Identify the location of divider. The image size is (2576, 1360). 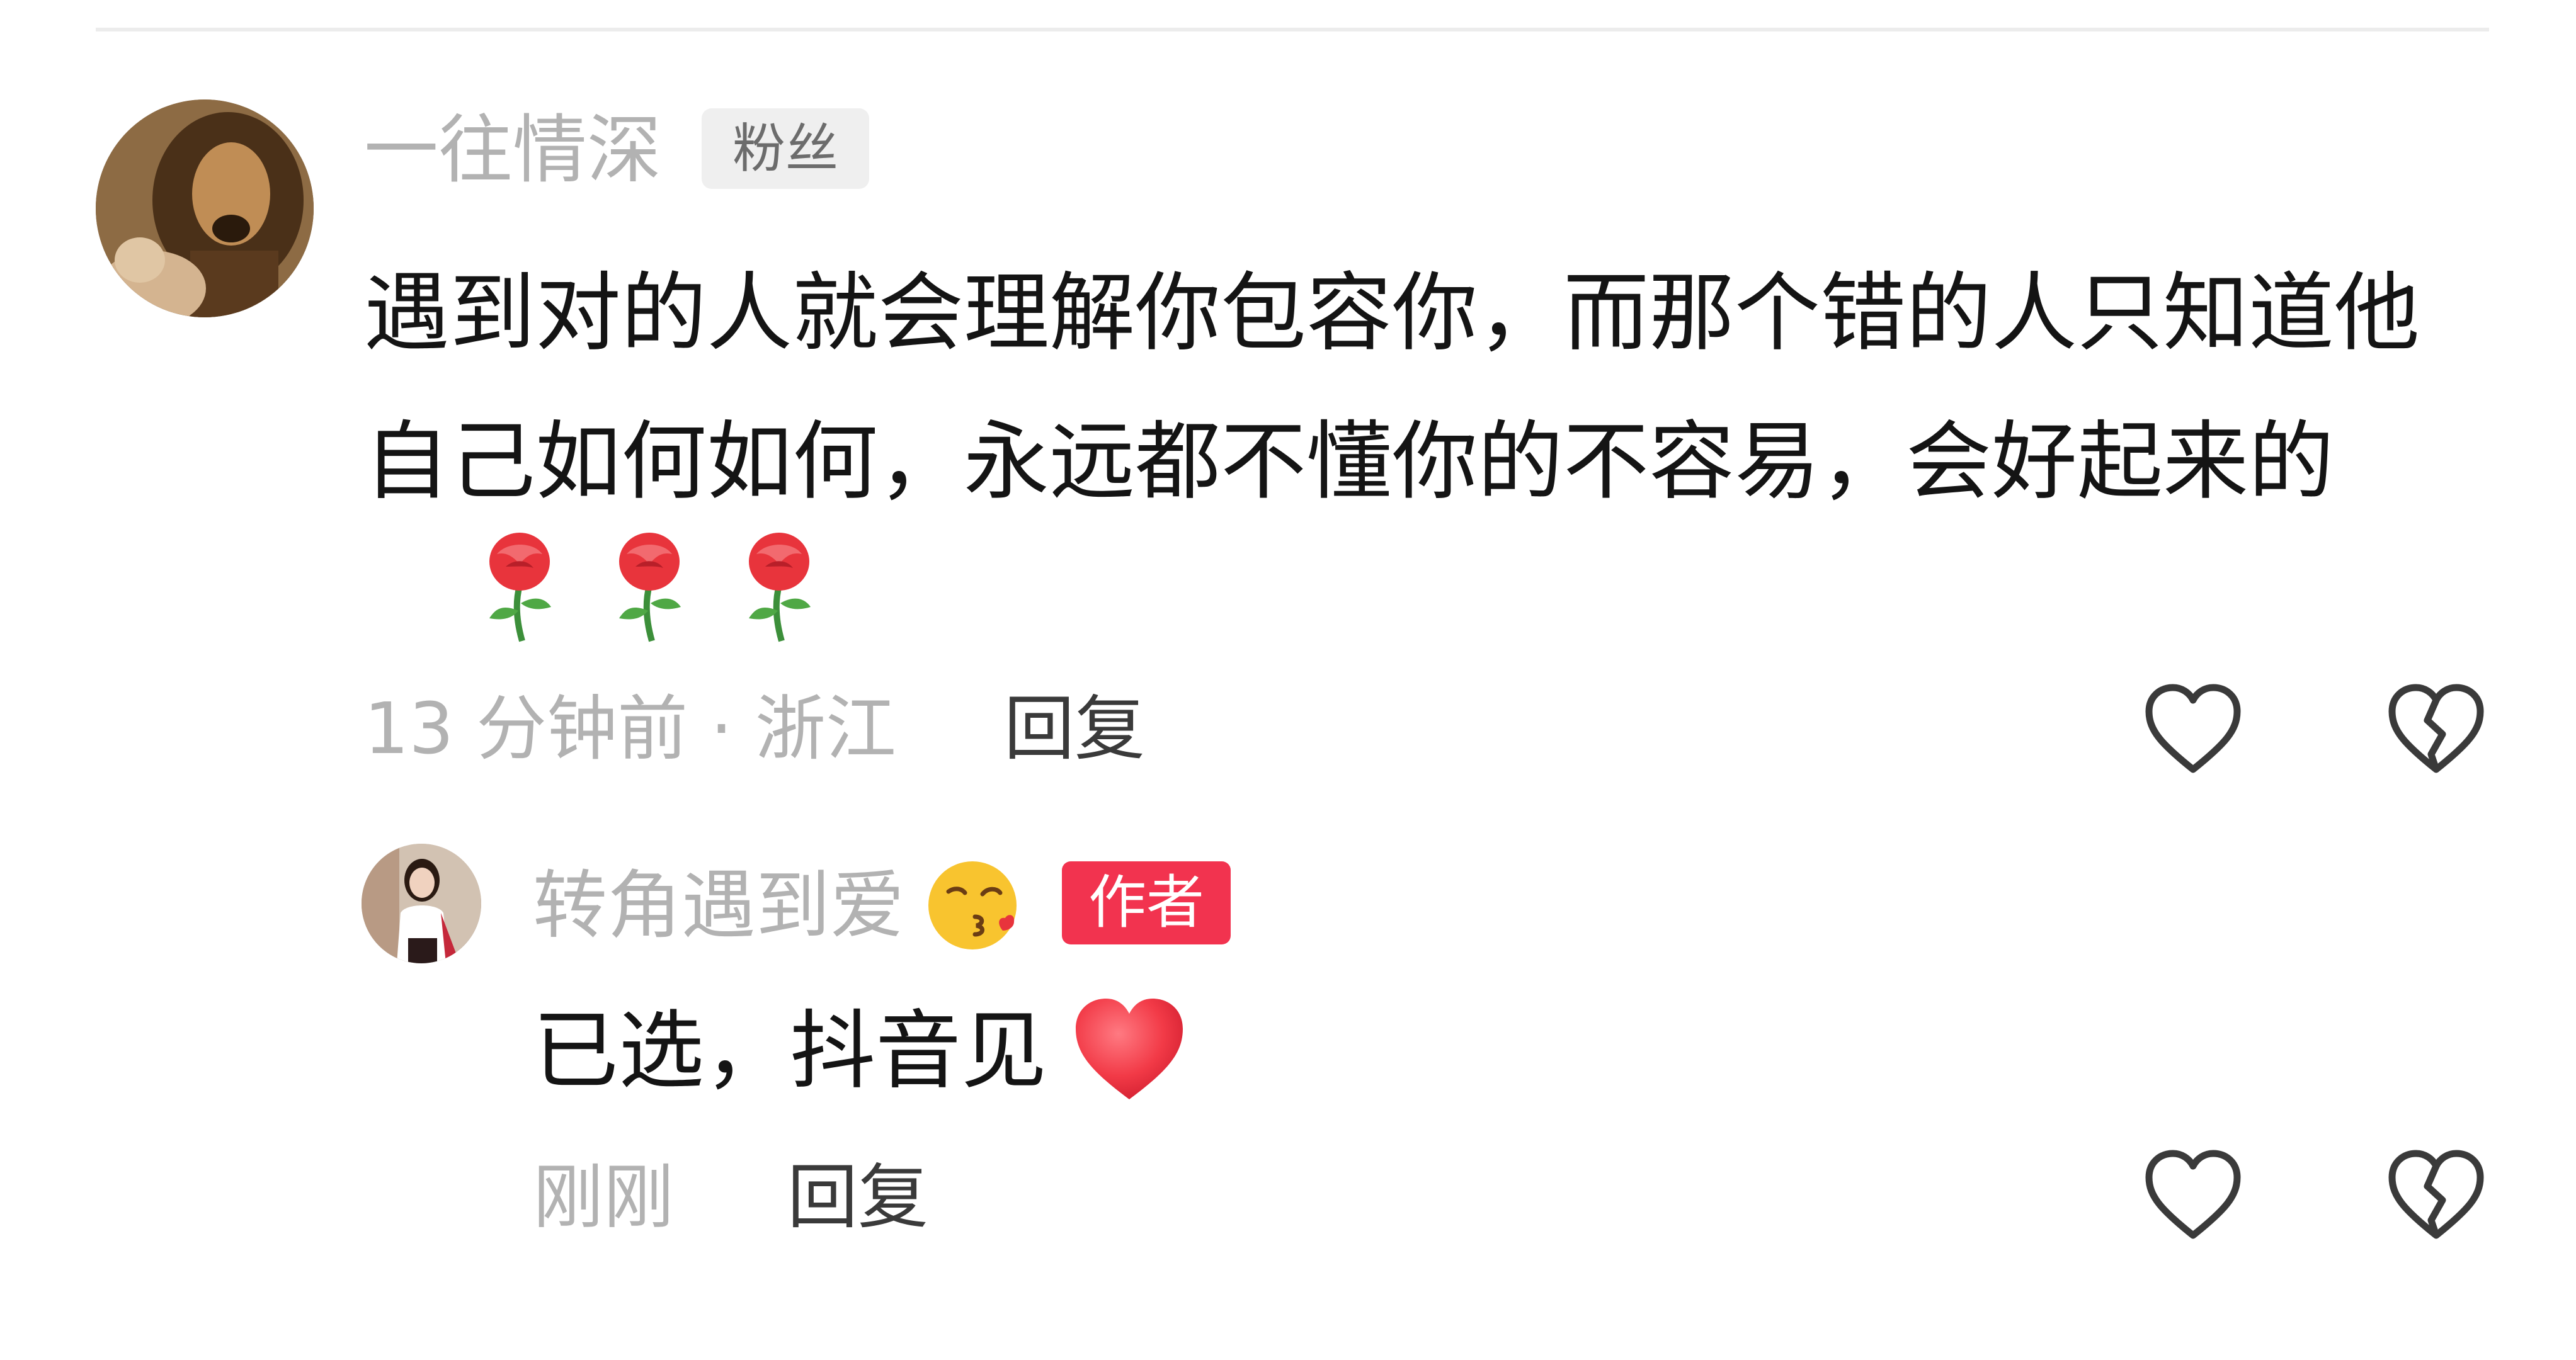
(1292, 29).